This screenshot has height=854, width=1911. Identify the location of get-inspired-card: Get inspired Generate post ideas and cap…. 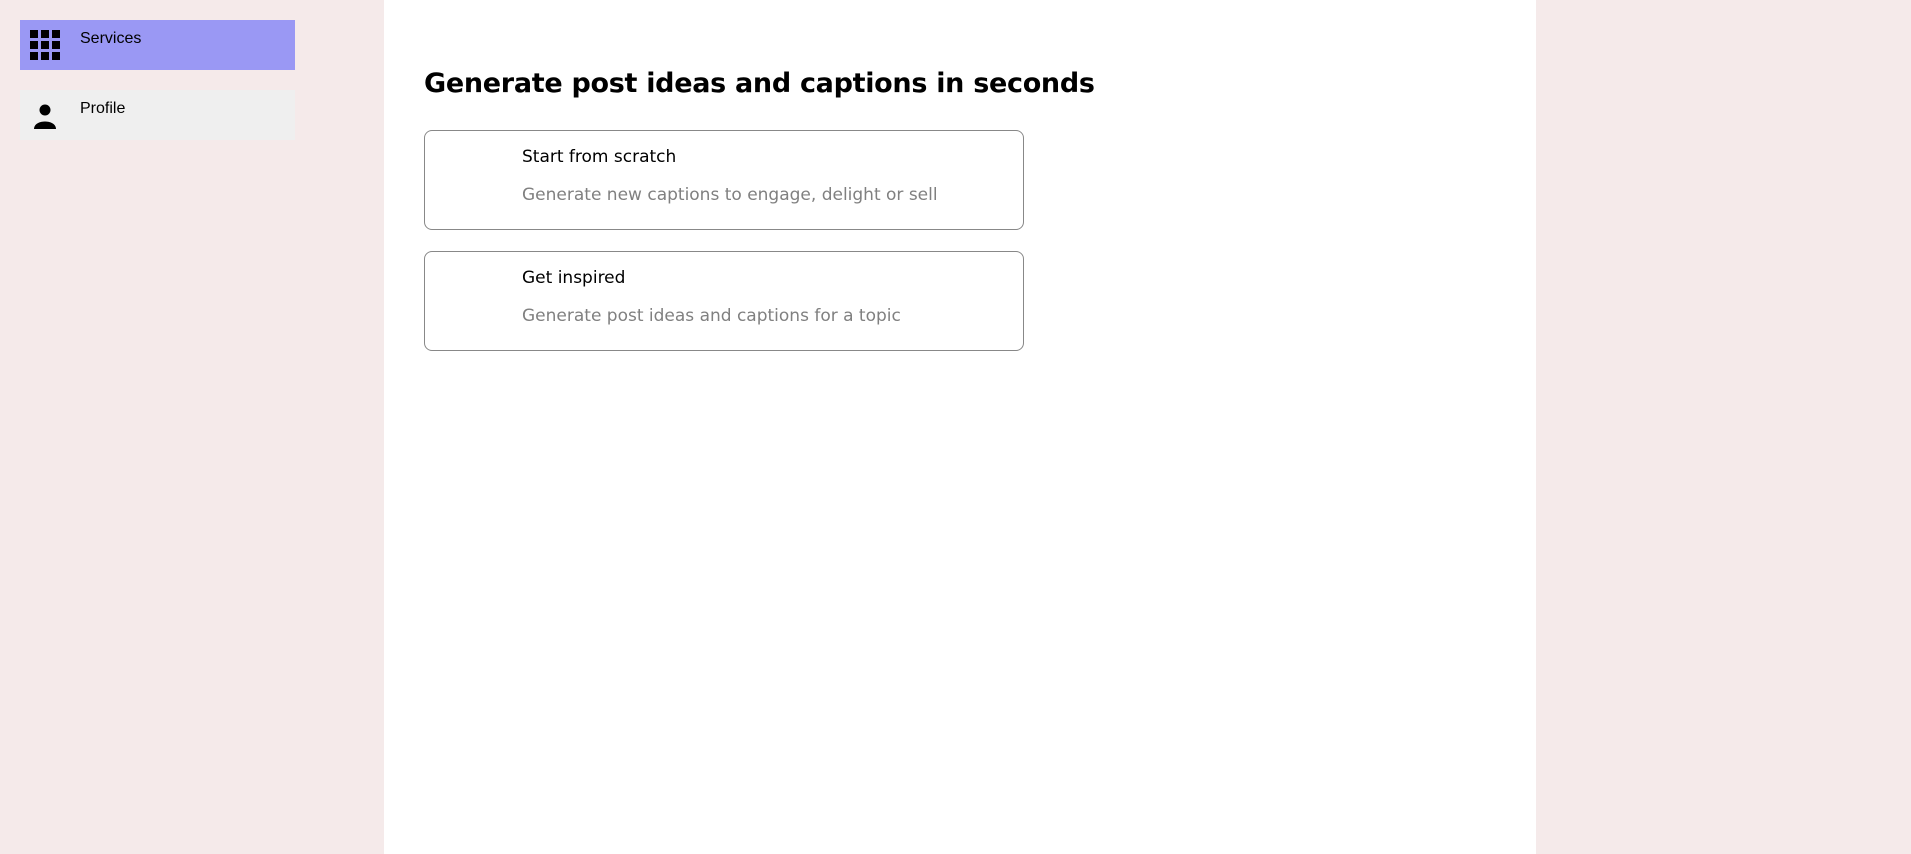
(724, 301).